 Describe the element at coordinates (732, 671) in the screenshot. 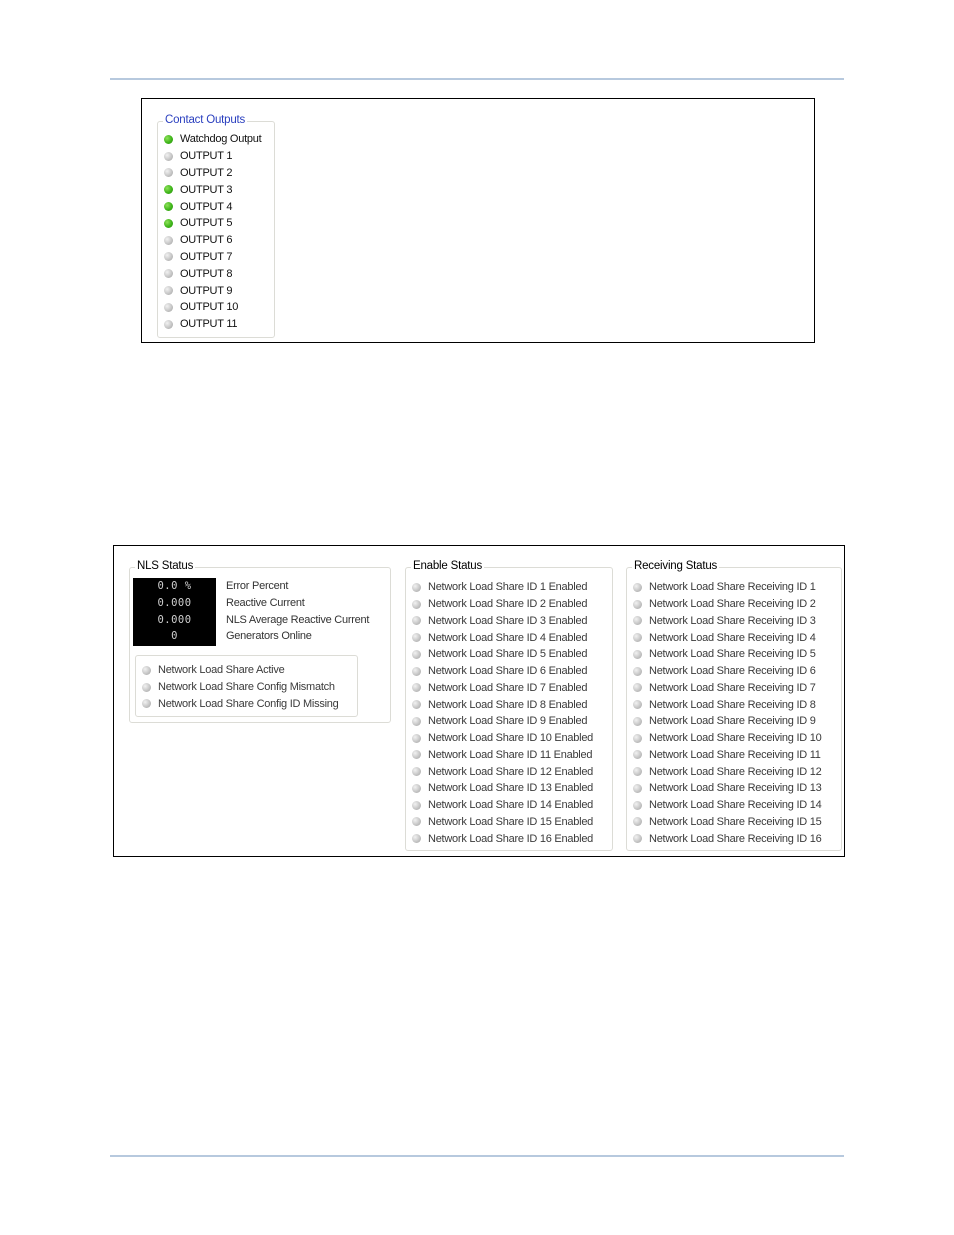

I see `receiving-status-item-label: Network Load Share Receiving ID 6` at that location.